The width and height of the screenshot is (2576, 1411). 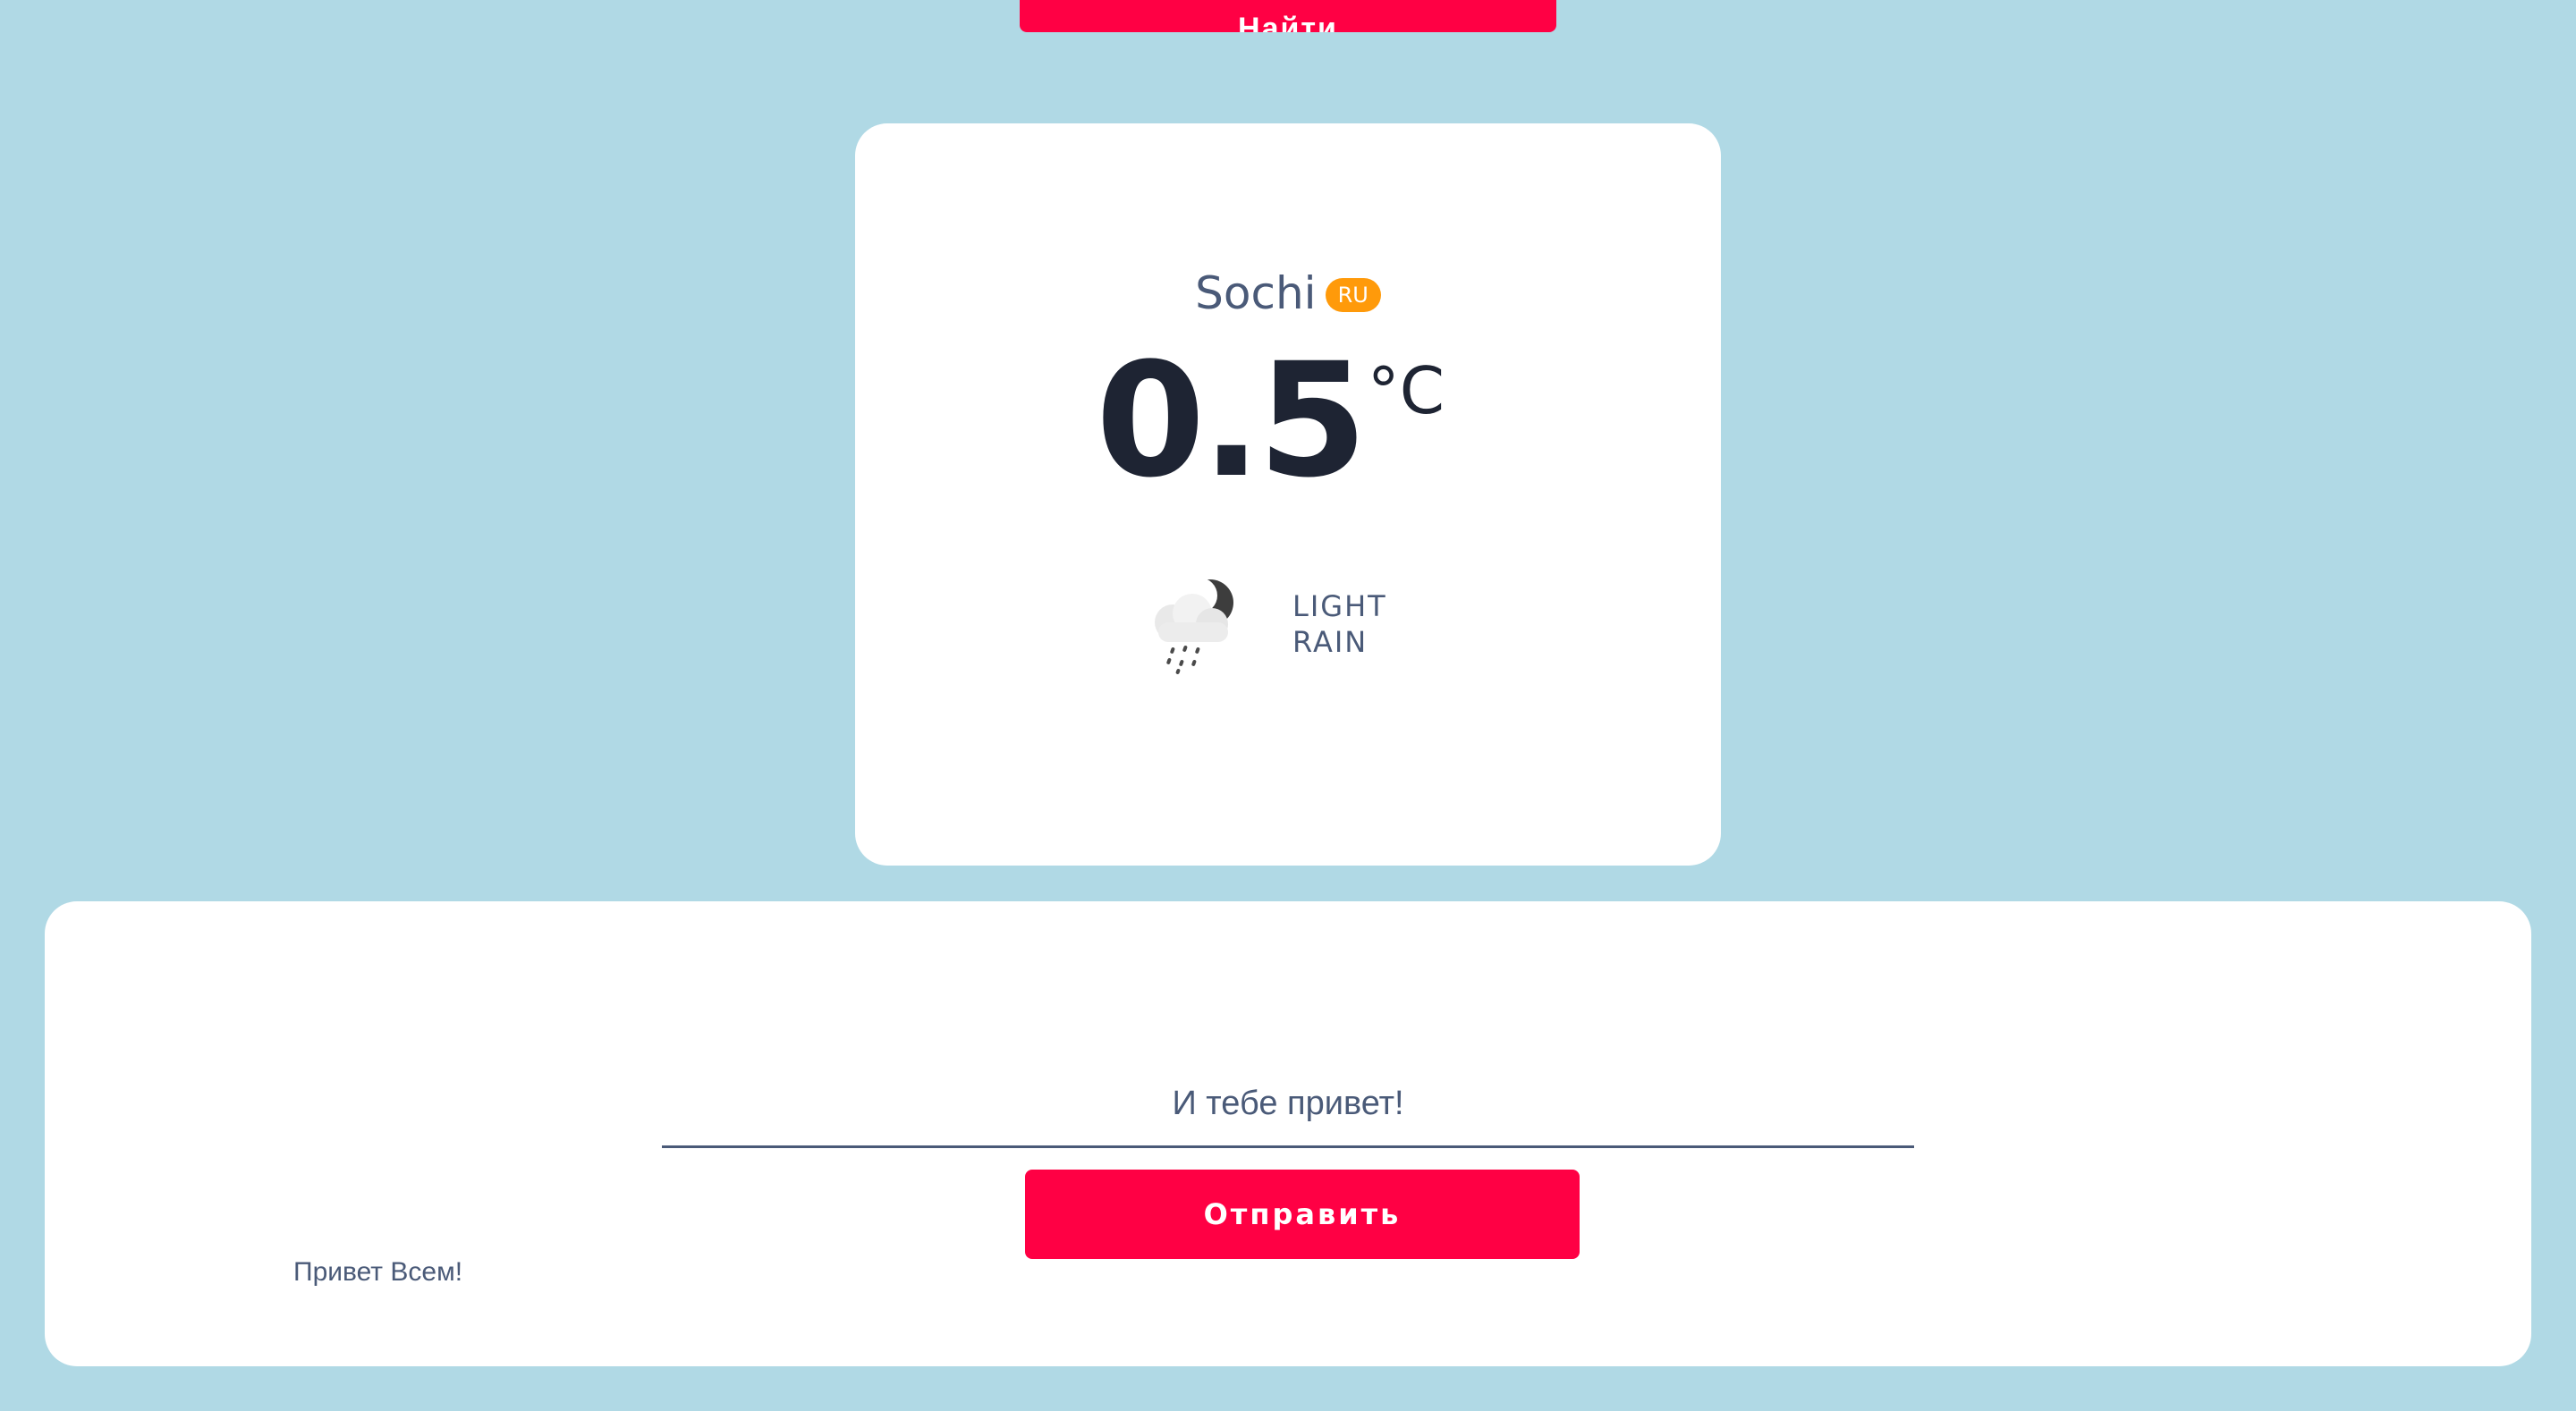 What do you see at coordinates (1302, 1214) in the screenshot?
I see `send-button: Отправить` at bounding box center [1302, 1214].